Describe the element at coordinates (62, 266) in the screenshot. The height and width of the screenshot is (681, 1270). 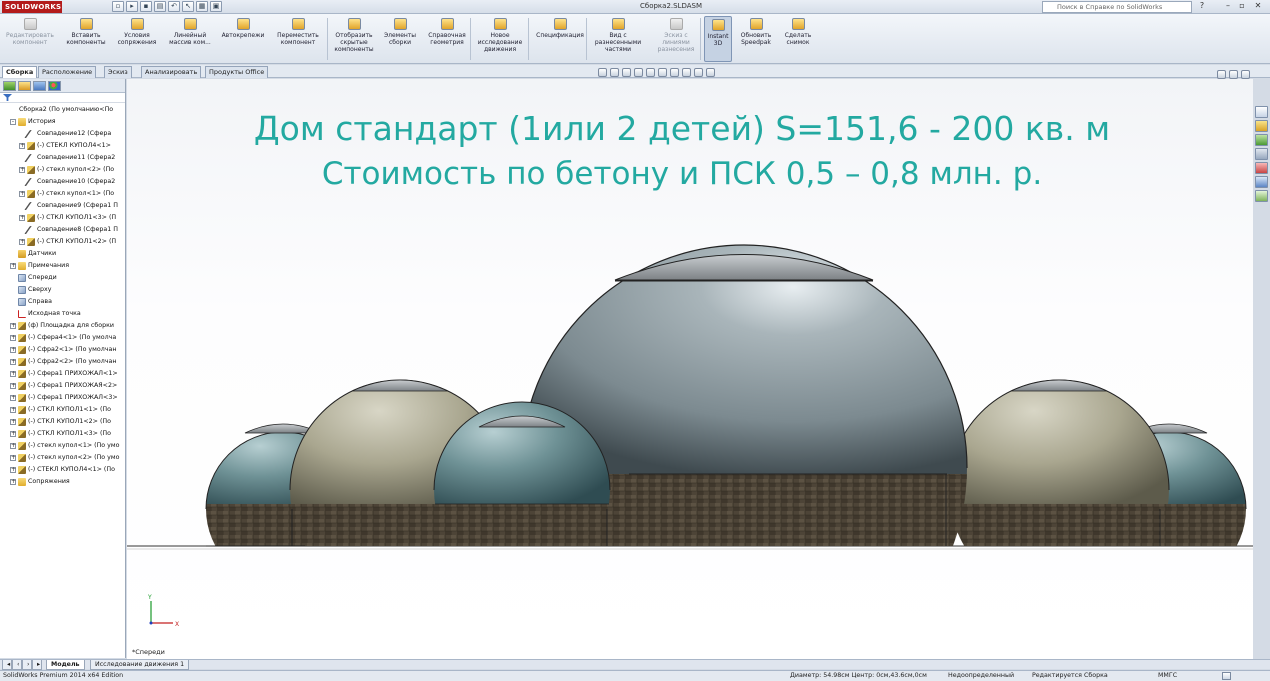
I see `tree-item: + Примечания` at that location.